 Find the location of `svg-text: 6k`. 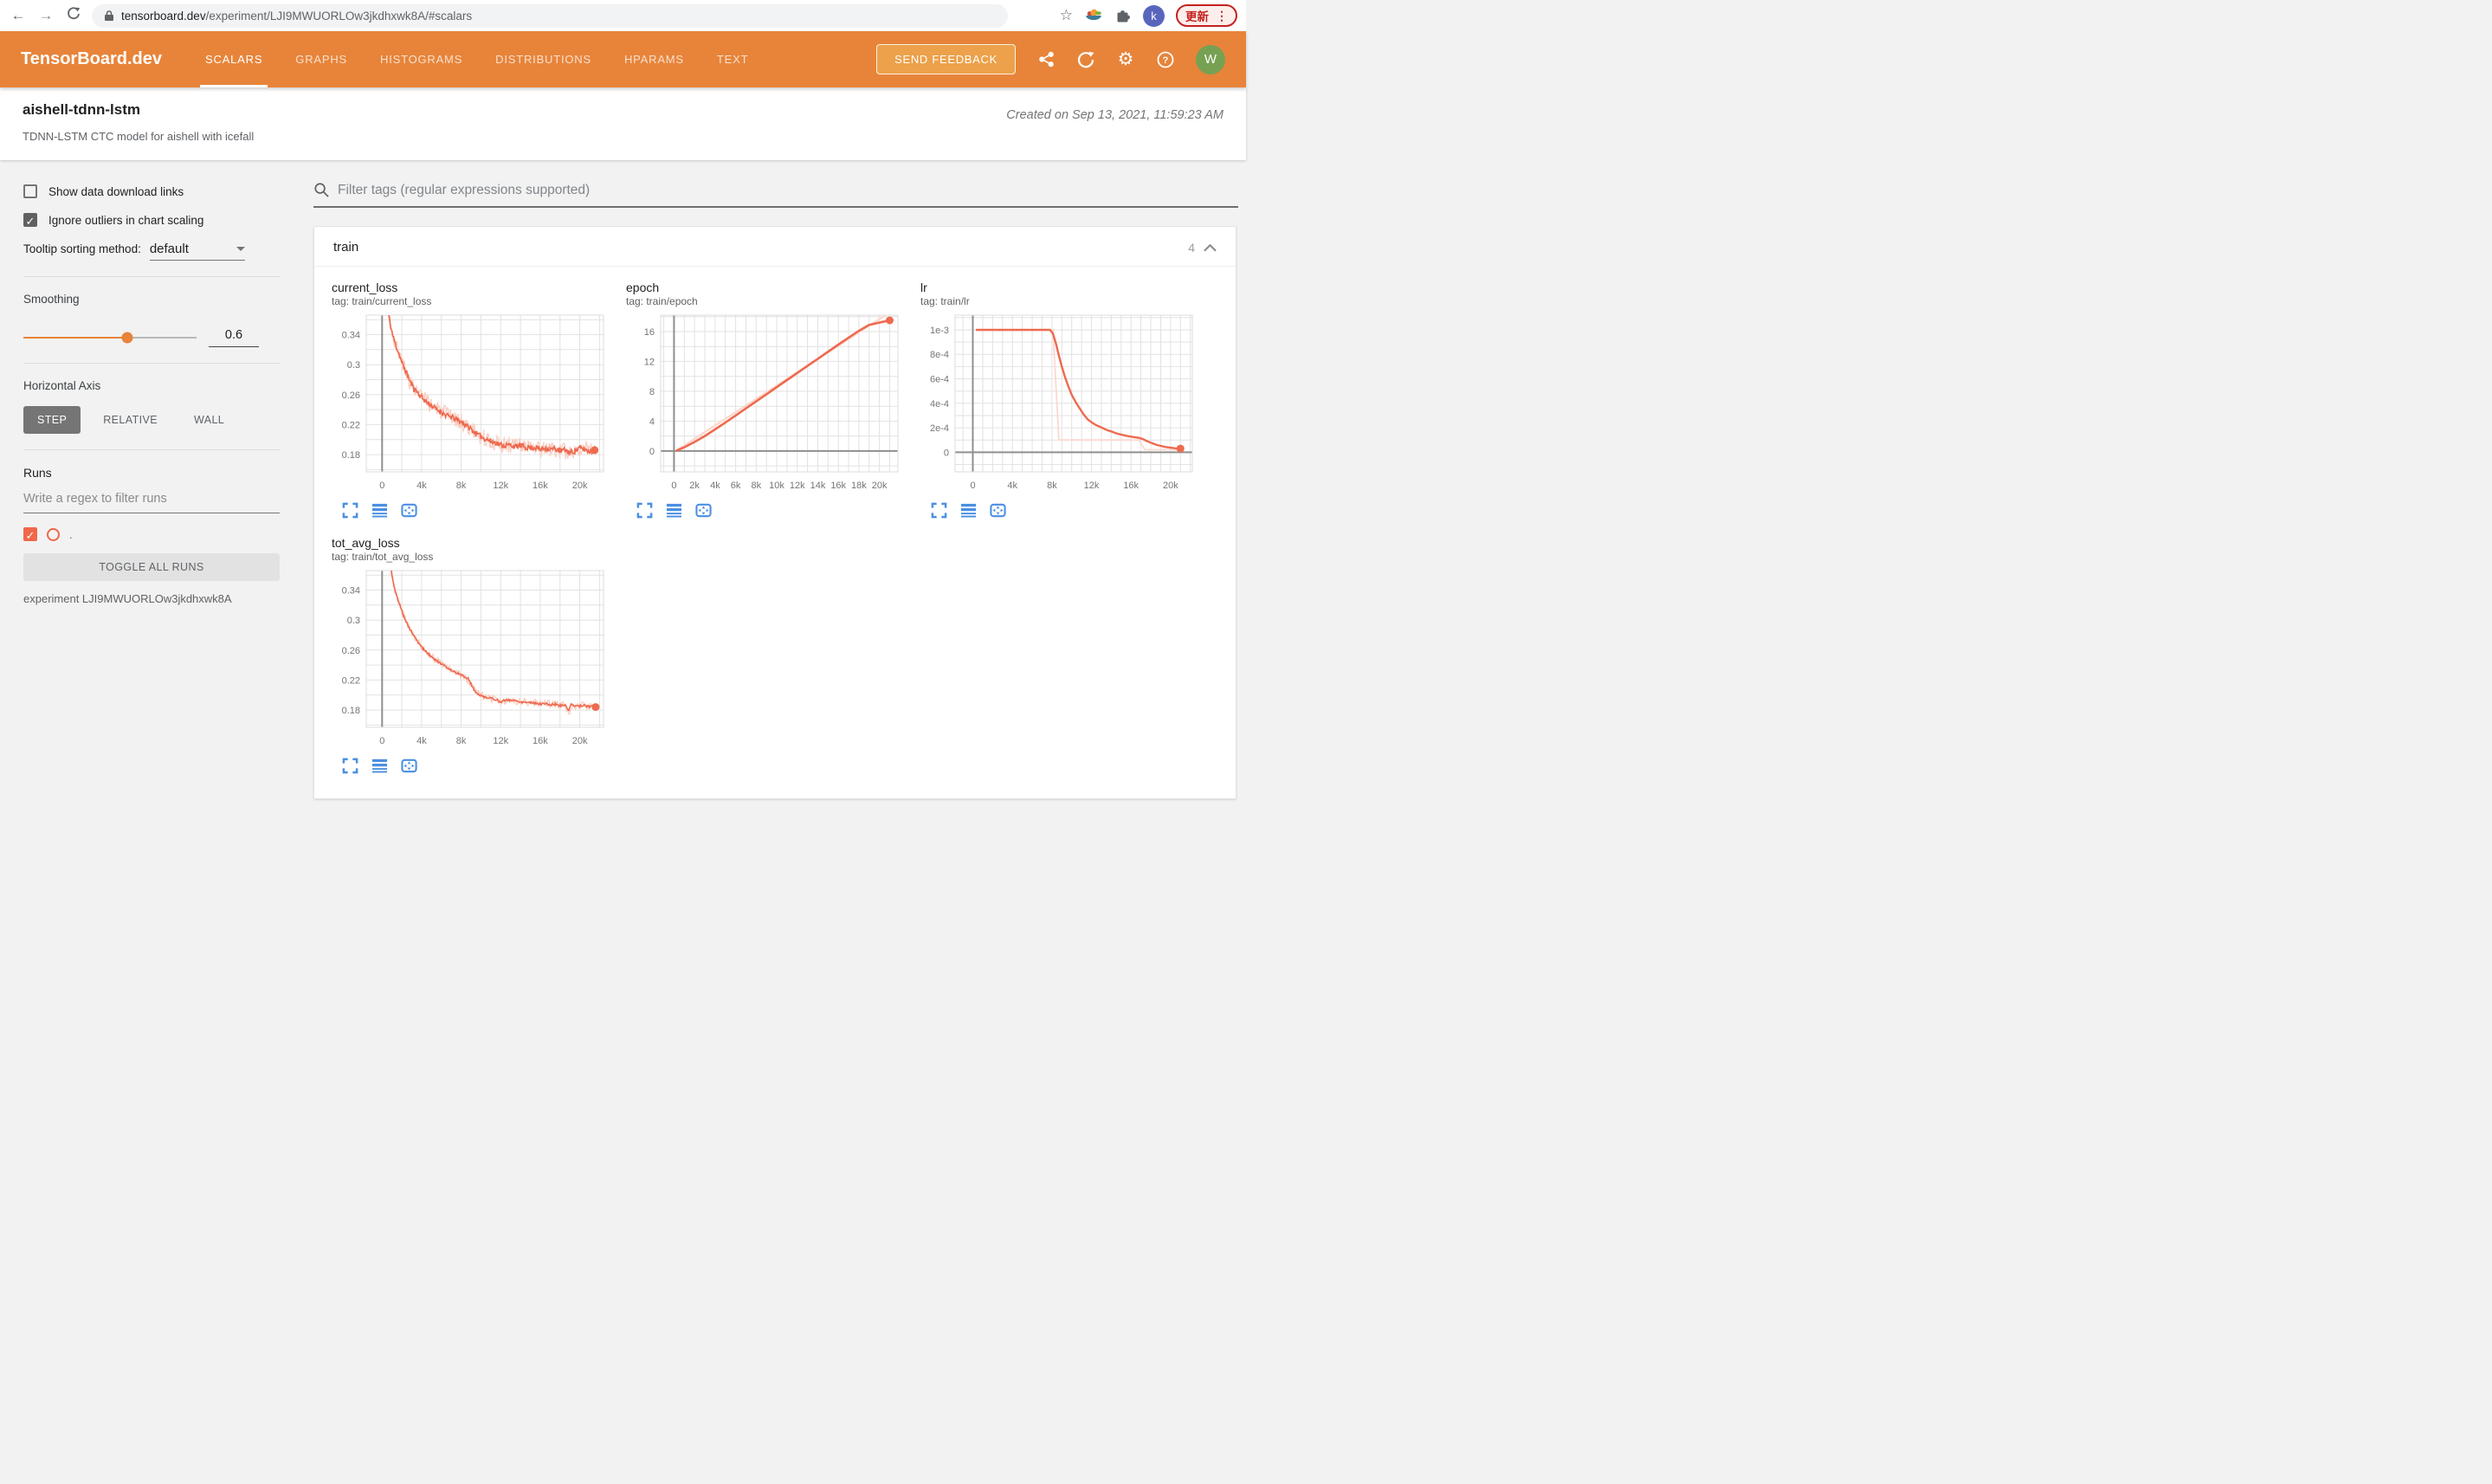

svg-text: 6k is located at coordinates (736, 486).